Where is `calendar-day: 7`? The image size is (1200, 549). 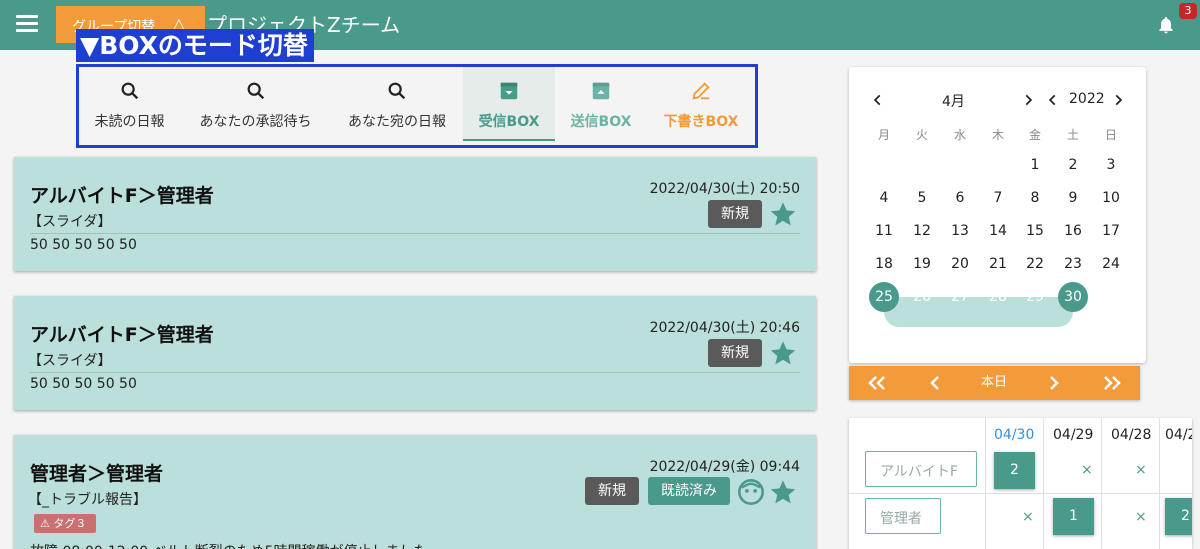
calendar-day: 7 is located at coordinates (998, 198).